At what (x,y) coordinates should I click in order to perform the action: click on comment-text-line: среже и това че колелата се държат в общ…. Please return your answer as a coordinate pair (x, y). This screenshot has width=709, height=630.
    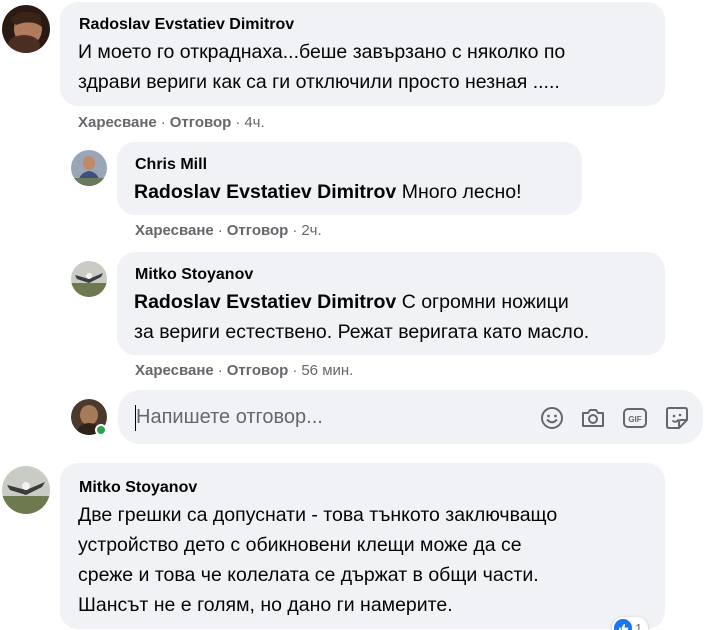
    Looking at the image, I should click on (308, 575).